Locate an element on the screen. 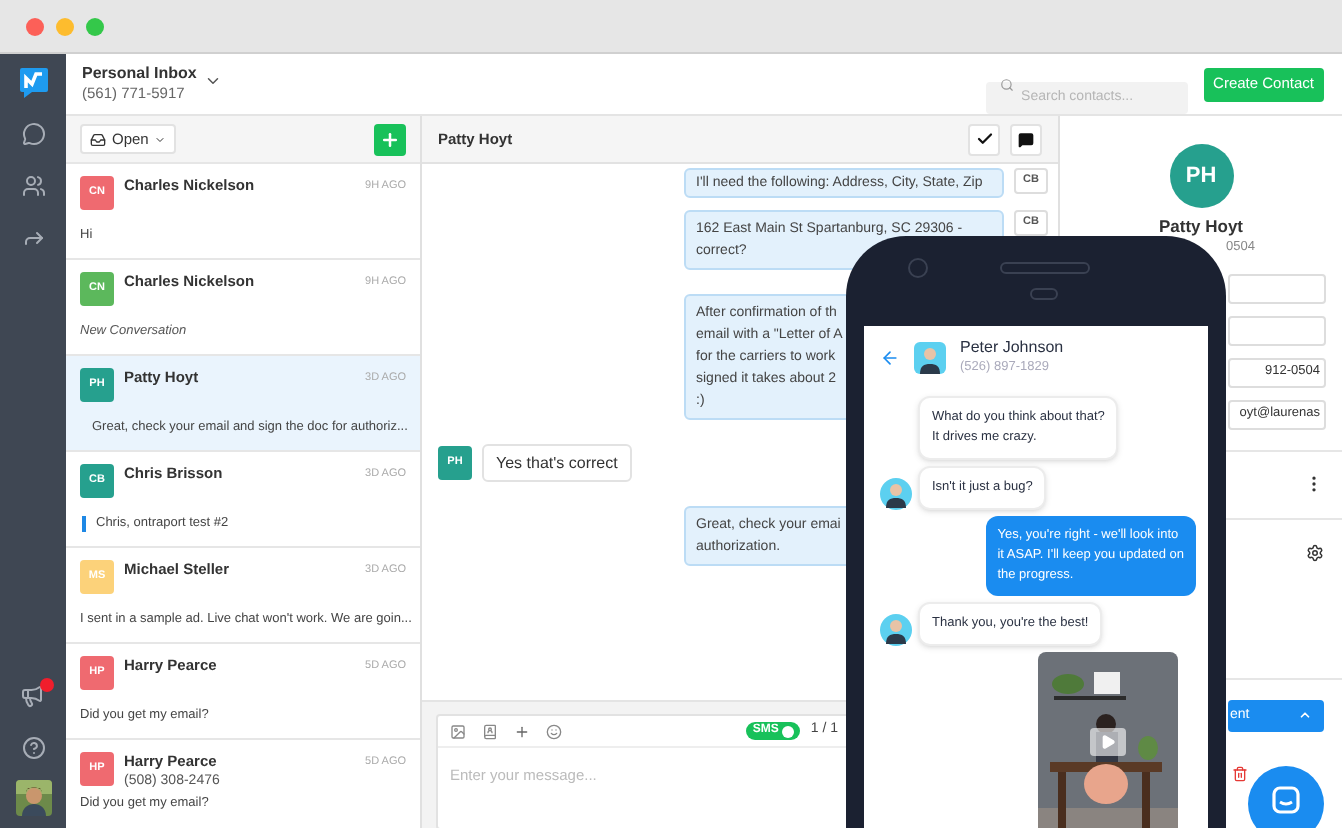  chevron-down-icon is located at coordinates (213, 81).